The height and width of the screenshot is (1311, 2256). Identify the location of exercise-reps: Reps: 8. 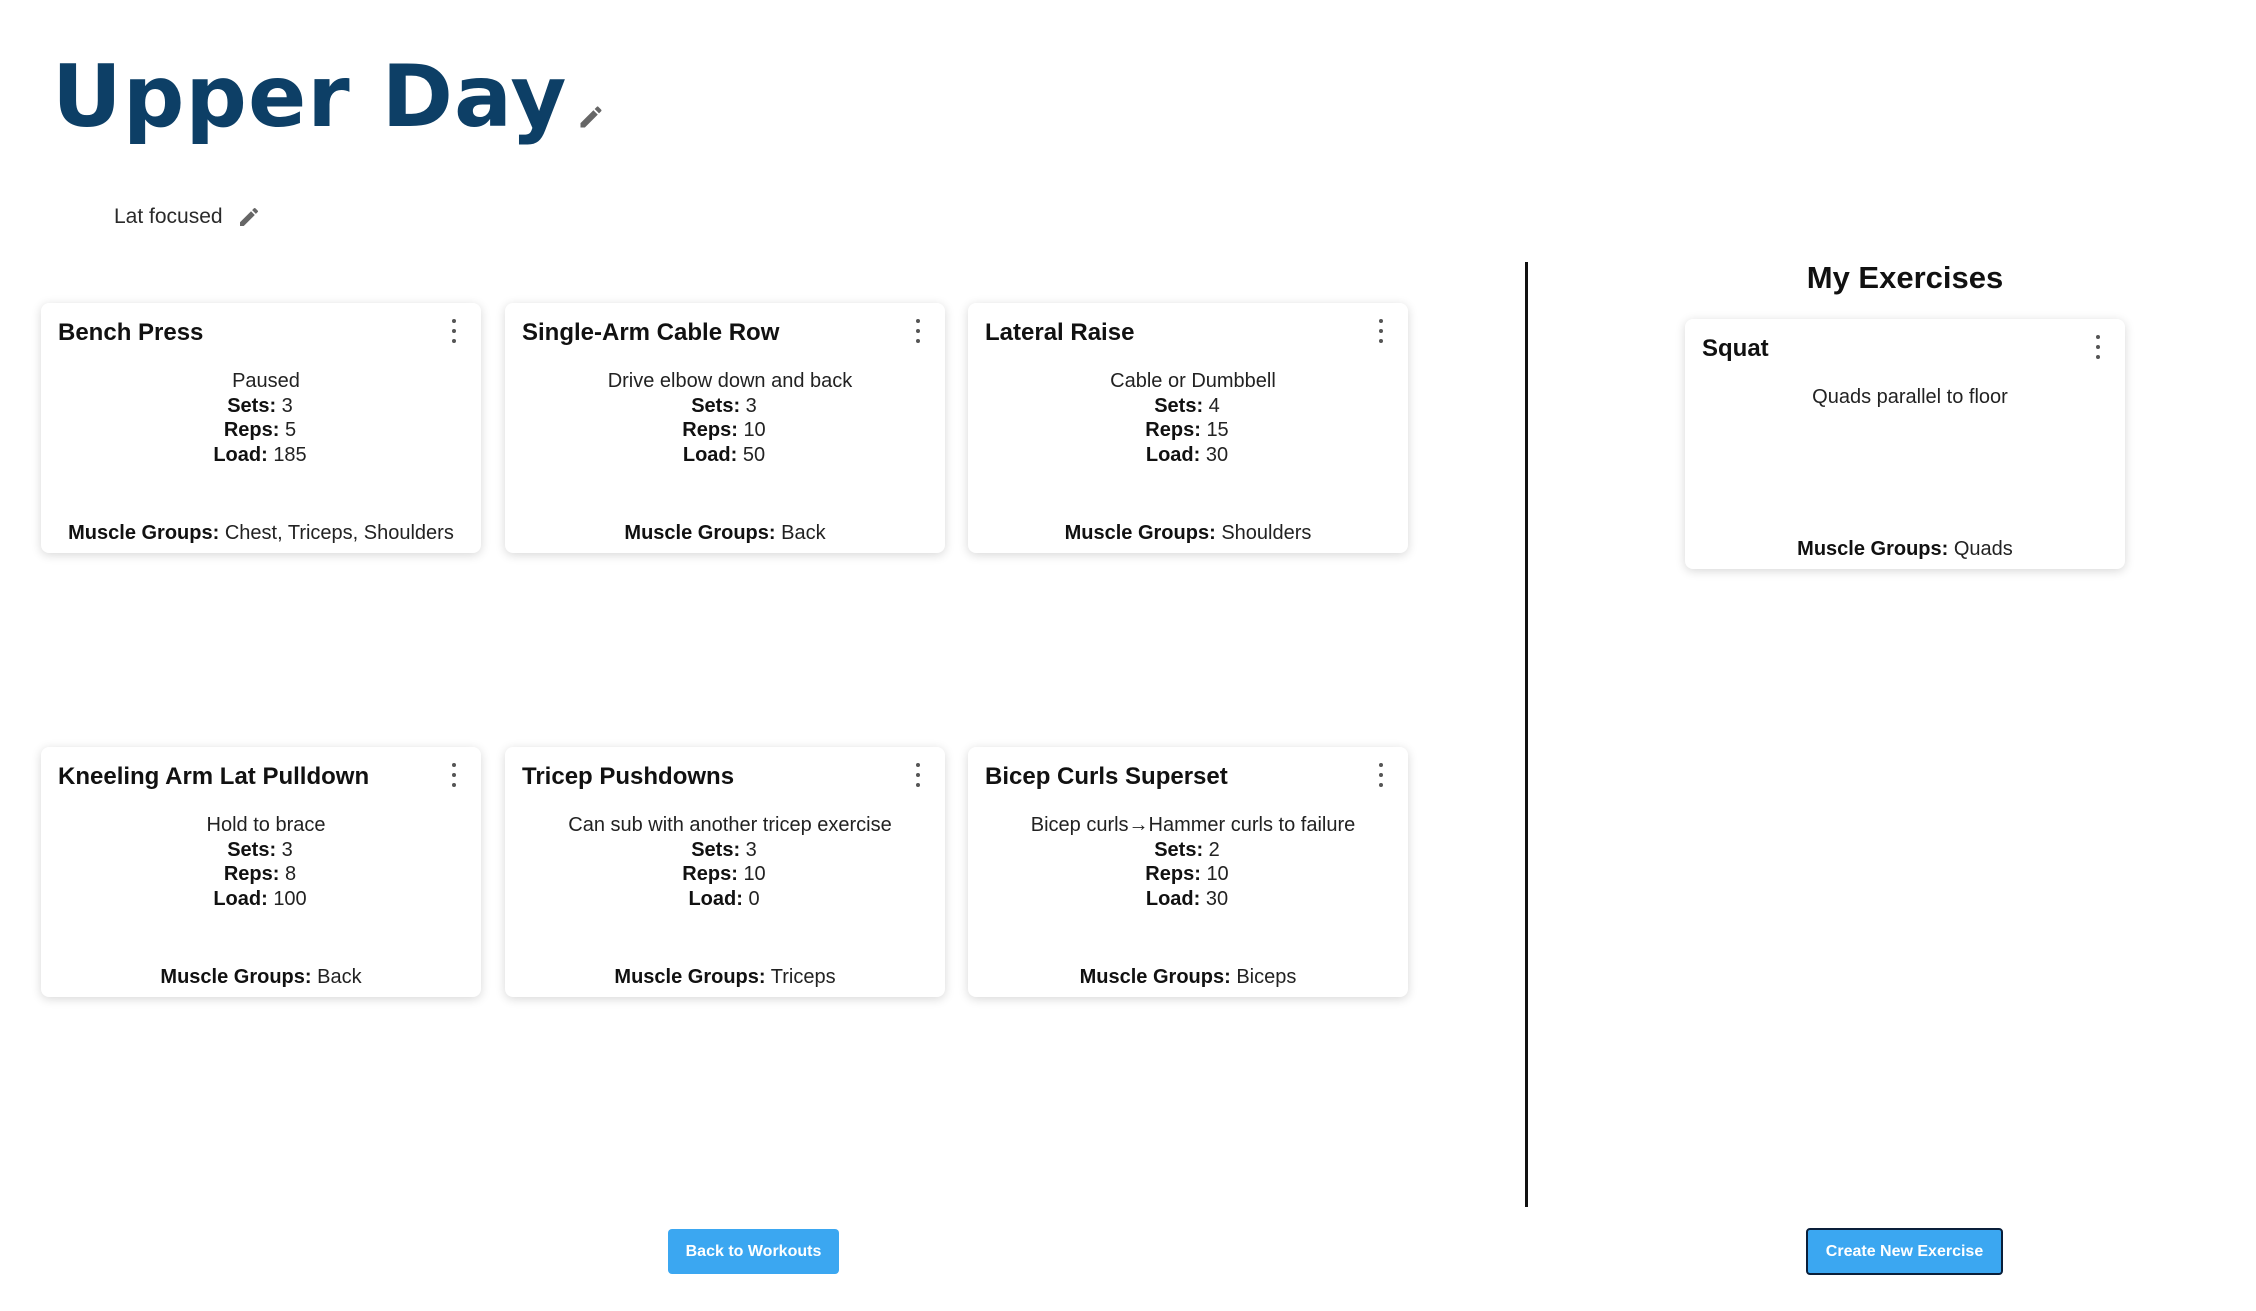
(260, 874).